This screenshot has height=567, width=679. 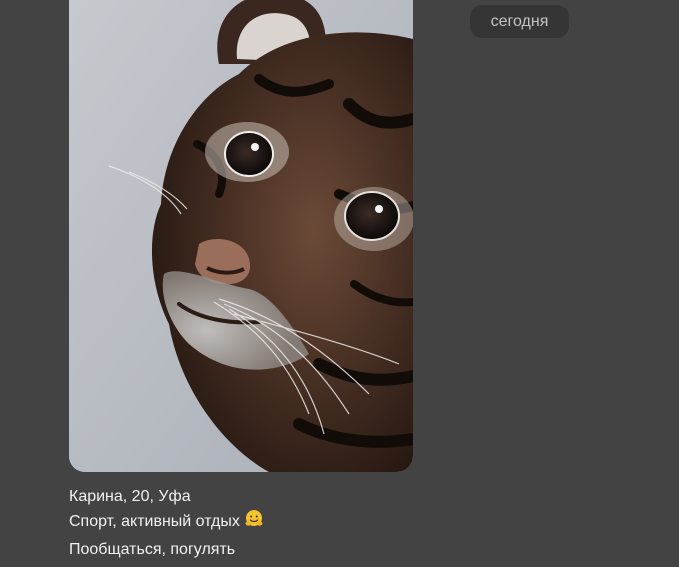 I want to click on caption-line-name: Карина, 20, Уфа, so click(x=130, y=496).